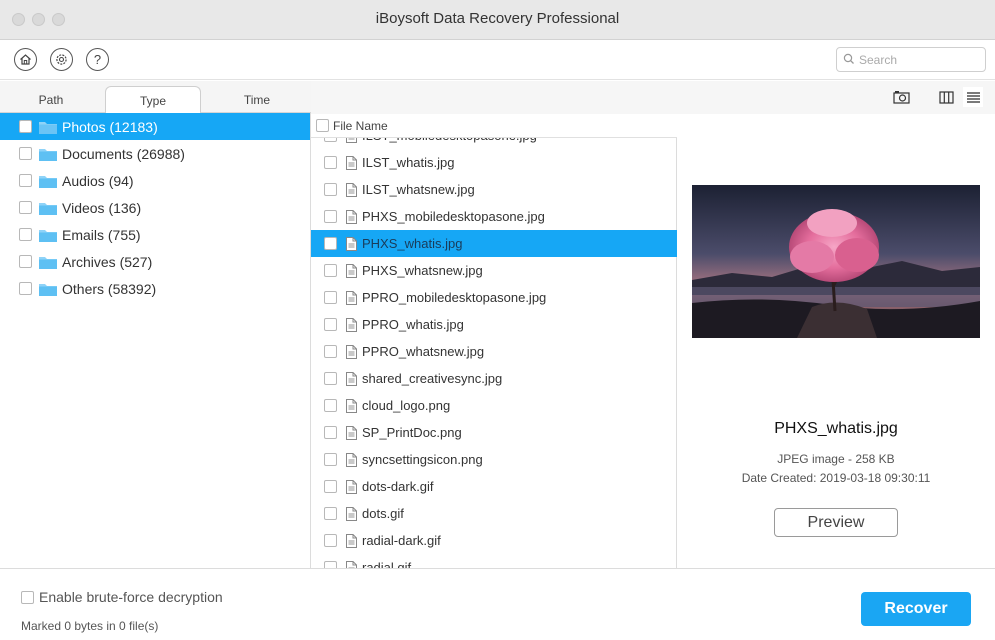  I want to click on window-title: iBoysoft Data Recovery Professional, so click(497, 18).